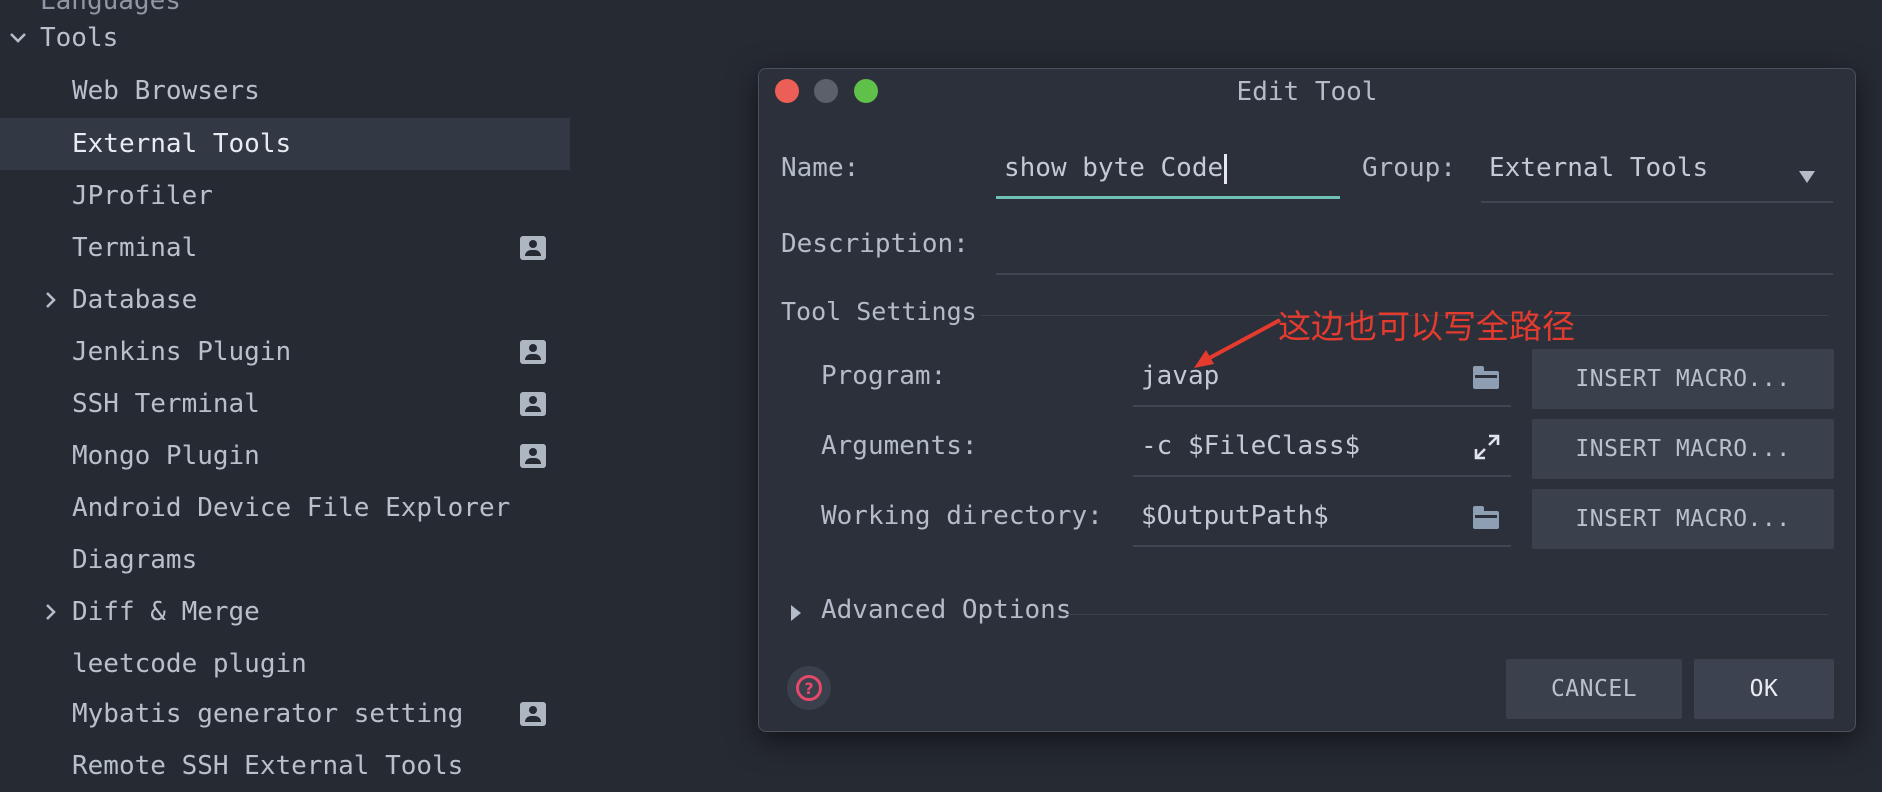  I want to click on sidebar-item-label: Database, so click(135, 300).